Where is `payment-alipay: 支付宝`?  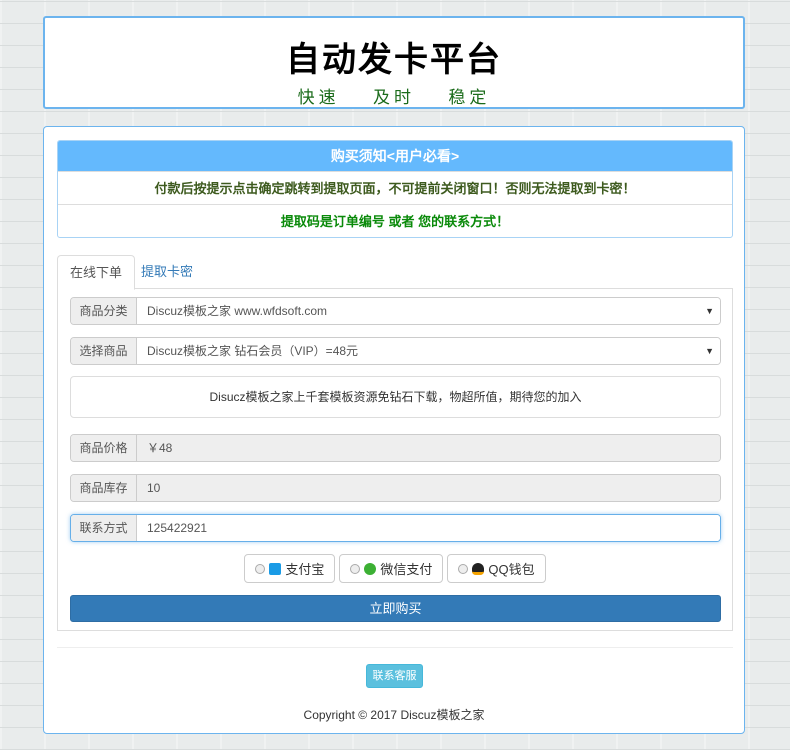
payment-alipay: 支付宝 is located at coordinates (290, 568).